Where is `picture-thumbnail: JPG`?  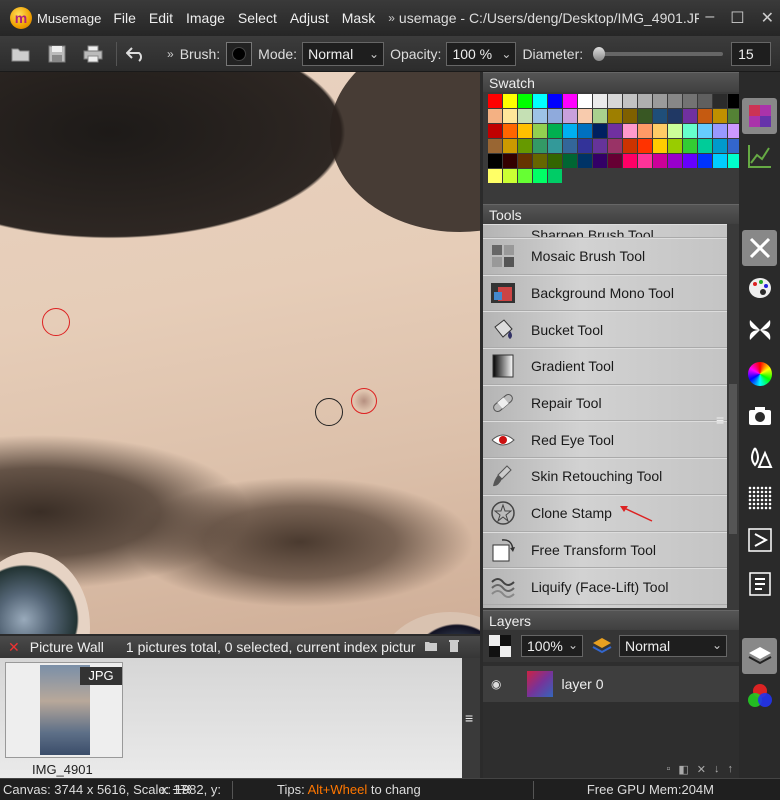
picture-thumbnail: JPG is located at coordinates (64, 710).